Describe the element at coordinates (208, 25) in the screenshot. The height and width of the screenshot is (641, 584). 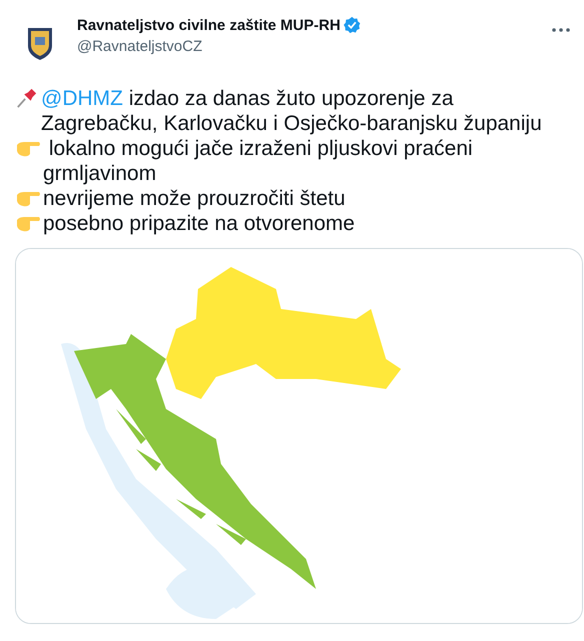
I see `author-name: Ravnateljstvo civilne zaštite MUP-RH` at that location.